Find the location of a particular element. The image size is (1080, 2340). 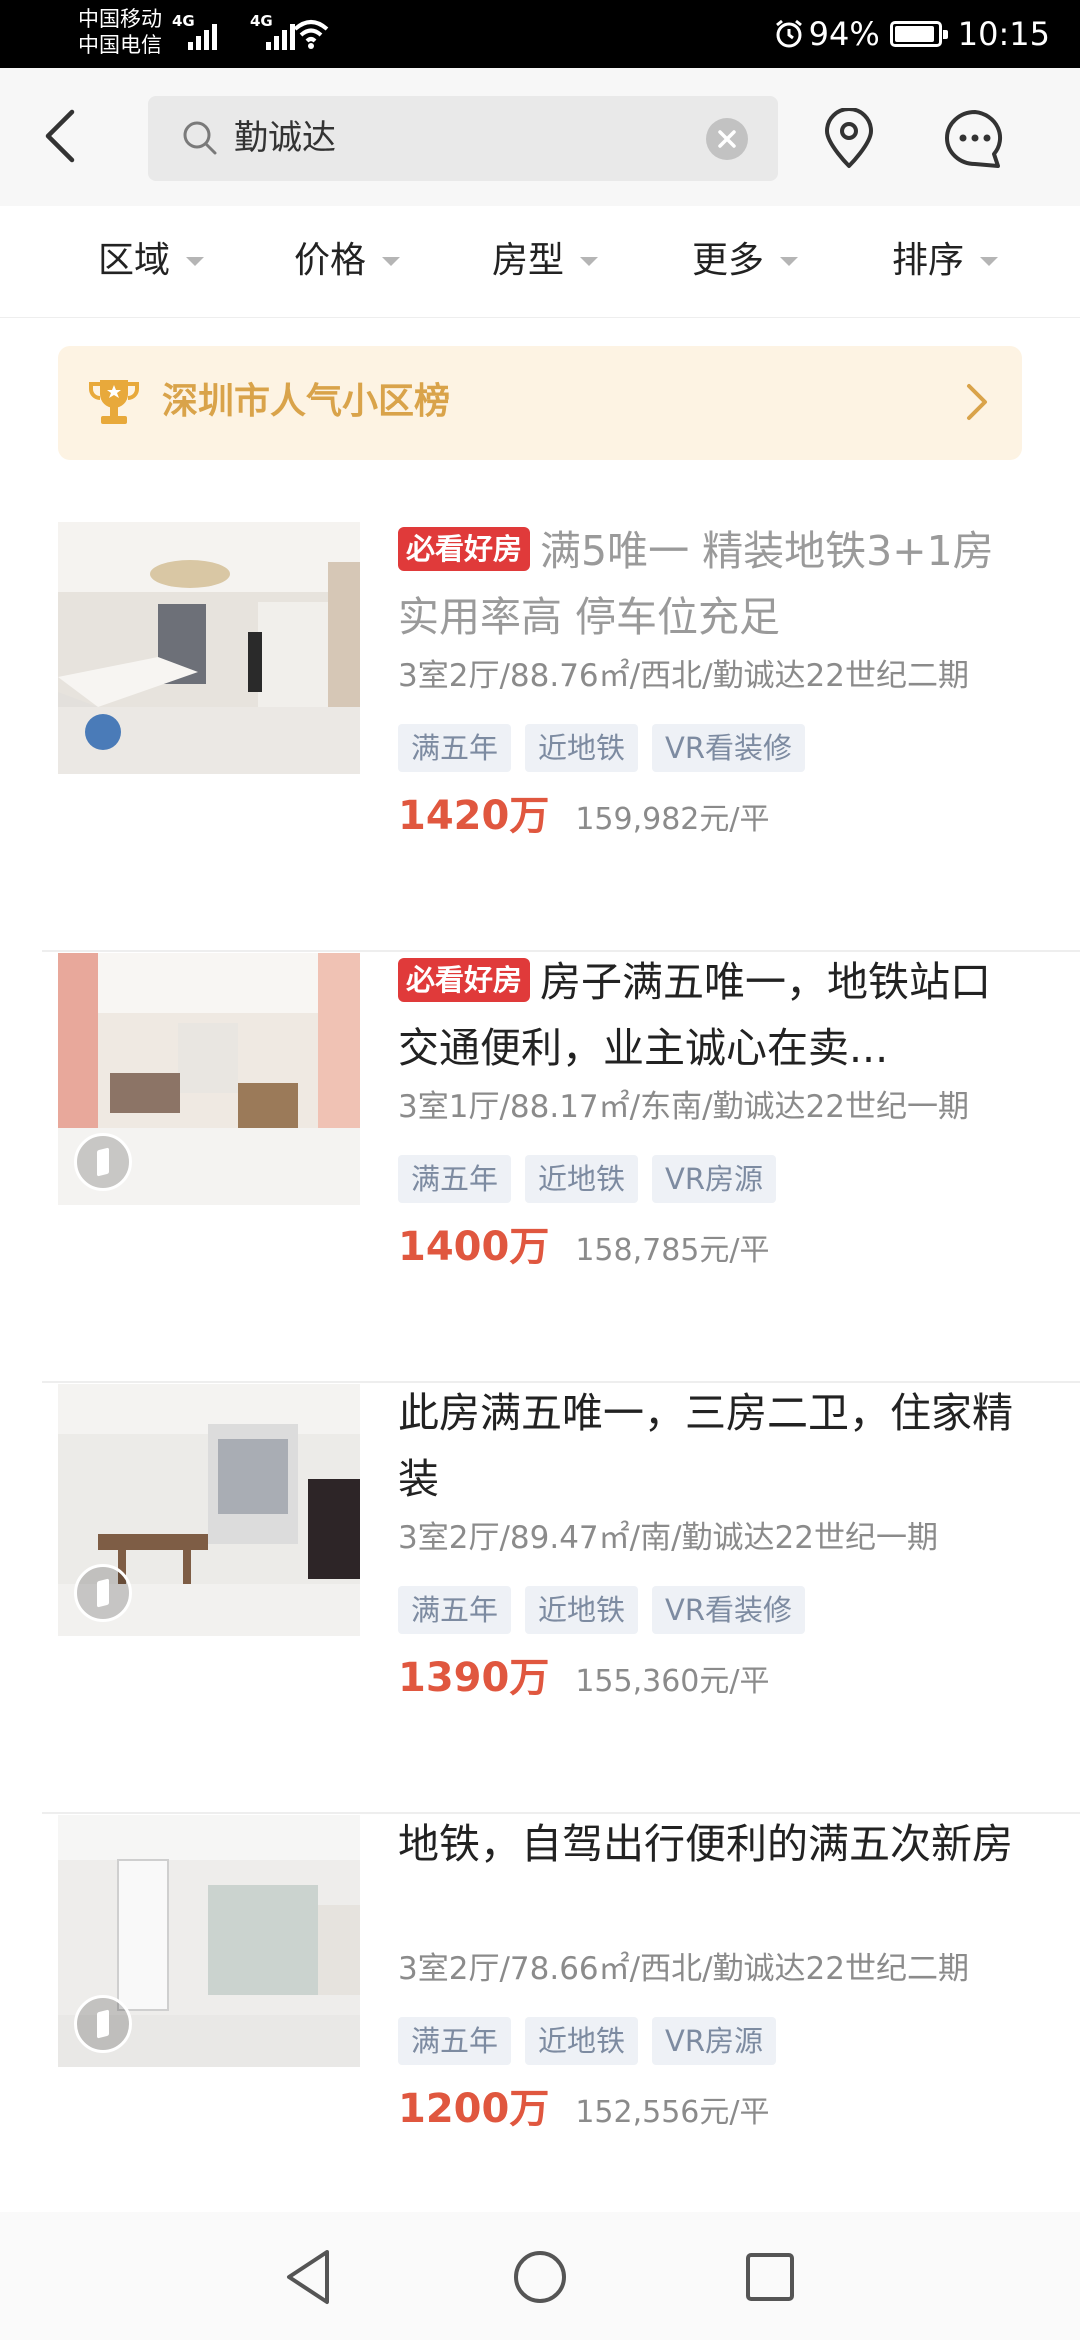

price-row: 1400万 158,785元/平 is located at coordinates (713, 1247).